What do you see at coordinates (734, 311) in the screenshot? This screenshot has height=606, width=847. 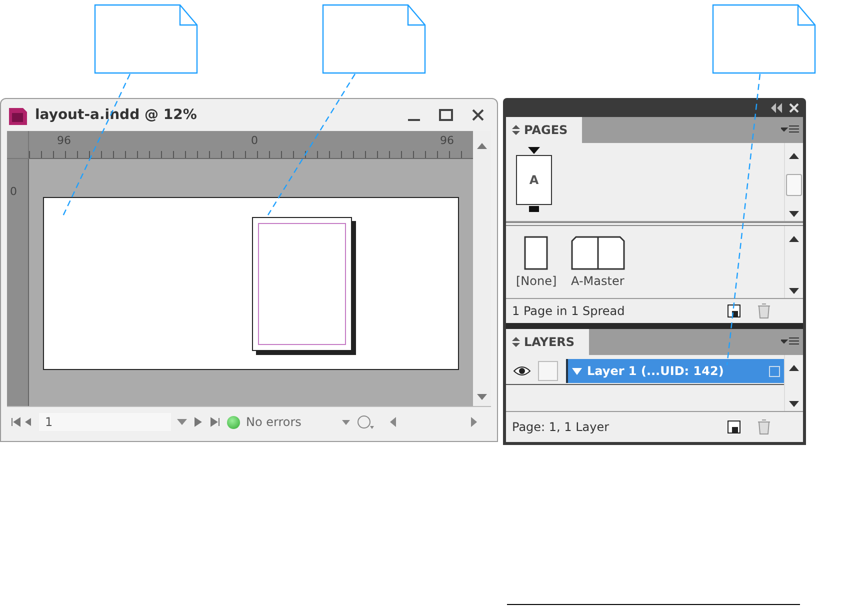 I see `new-page-icon` at bounding box center [734, 311].